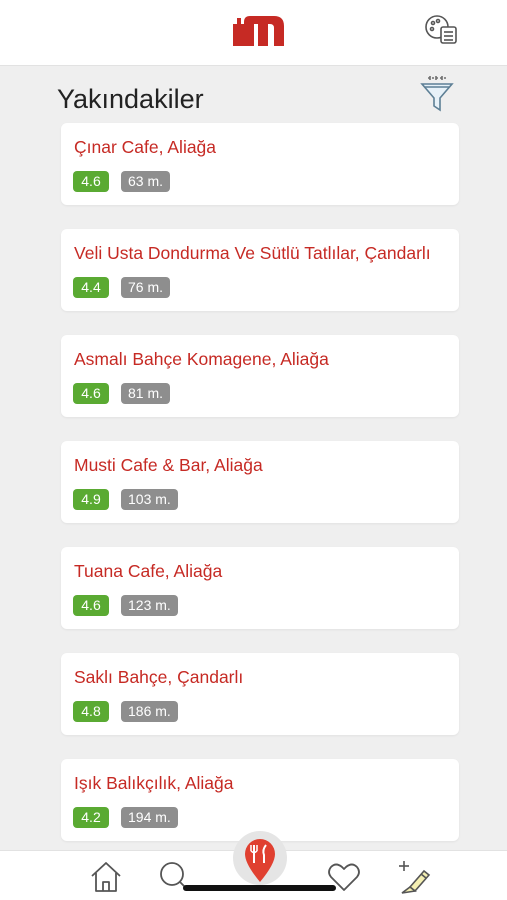 This screenshot has width=507, height=900. Describe the element at coordinates (260, 482) in the screenshot. I see `place-card: Musti Cafe & Bar, Aliağa 4.9 103 m.` at that location.